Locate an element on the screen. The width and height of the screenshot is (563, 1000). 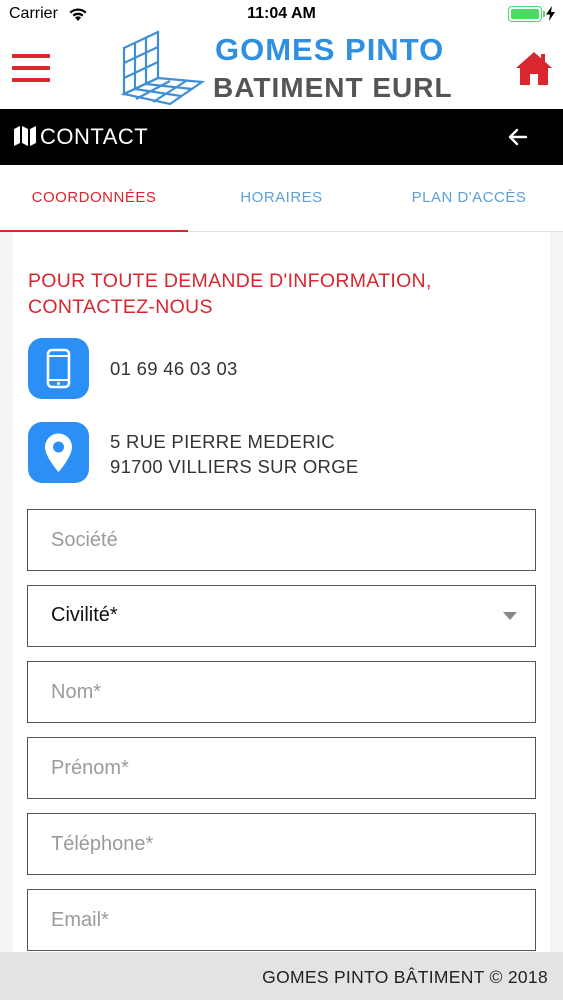
societe-input is located at coordinates (281, 540).